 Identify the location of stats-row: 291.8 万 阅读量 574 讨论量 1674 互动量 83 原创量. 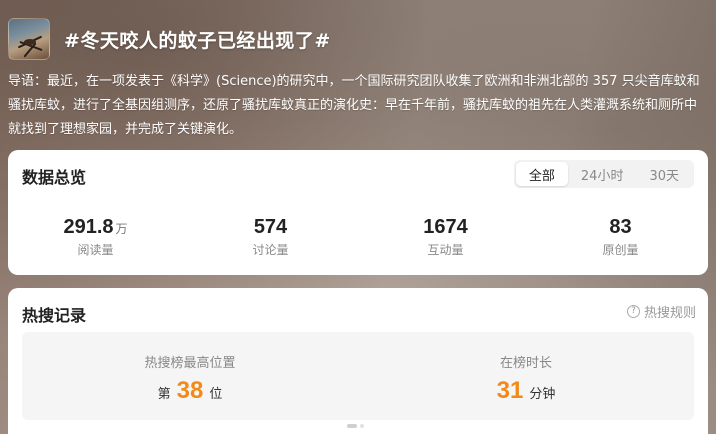
(358, 237).